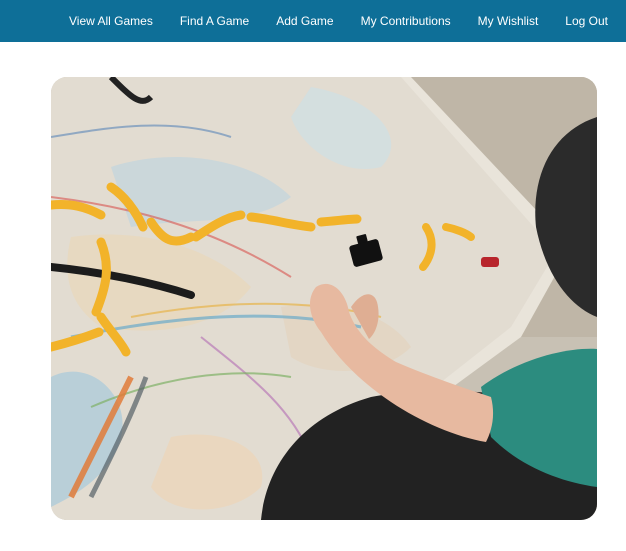 The width and height of the screenshot is (626, 551). I want to click on nav-link-my-contributions: My Contributions, so click(406, 21).